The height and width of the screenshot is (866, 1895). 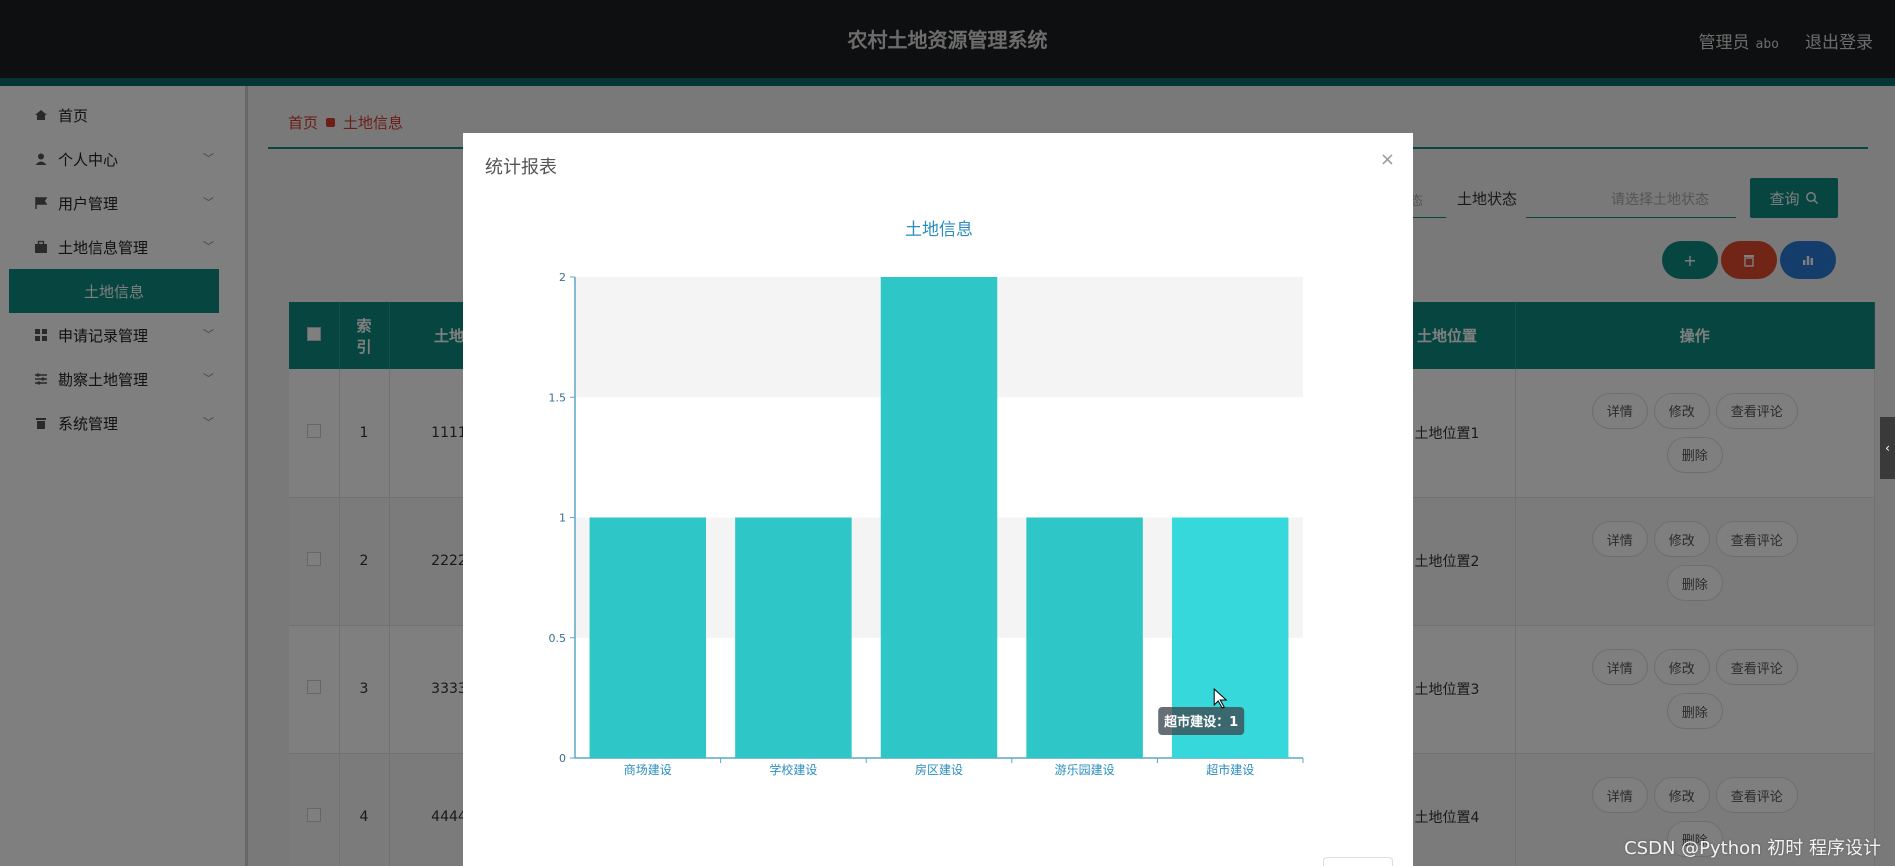 I want to click on watermark: CSDN @Python 初时 程序设计, so click(x=1752, y=848).